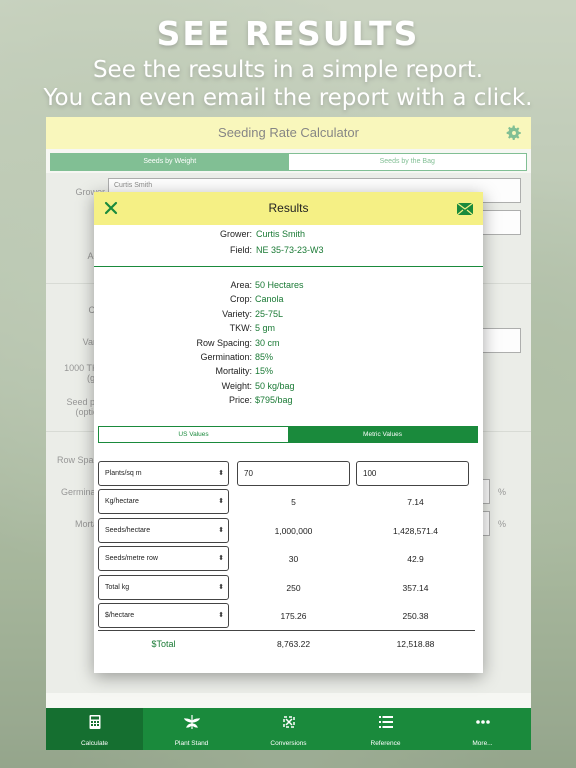  Describe the element at coordinates (224, 342) in the screenshot. I see `detail-label: Row Spacing:` at that location.